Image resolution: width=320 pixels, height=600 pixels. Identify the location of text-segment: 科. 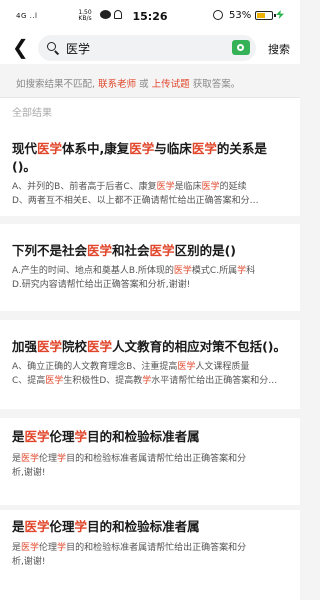
(251, 271).